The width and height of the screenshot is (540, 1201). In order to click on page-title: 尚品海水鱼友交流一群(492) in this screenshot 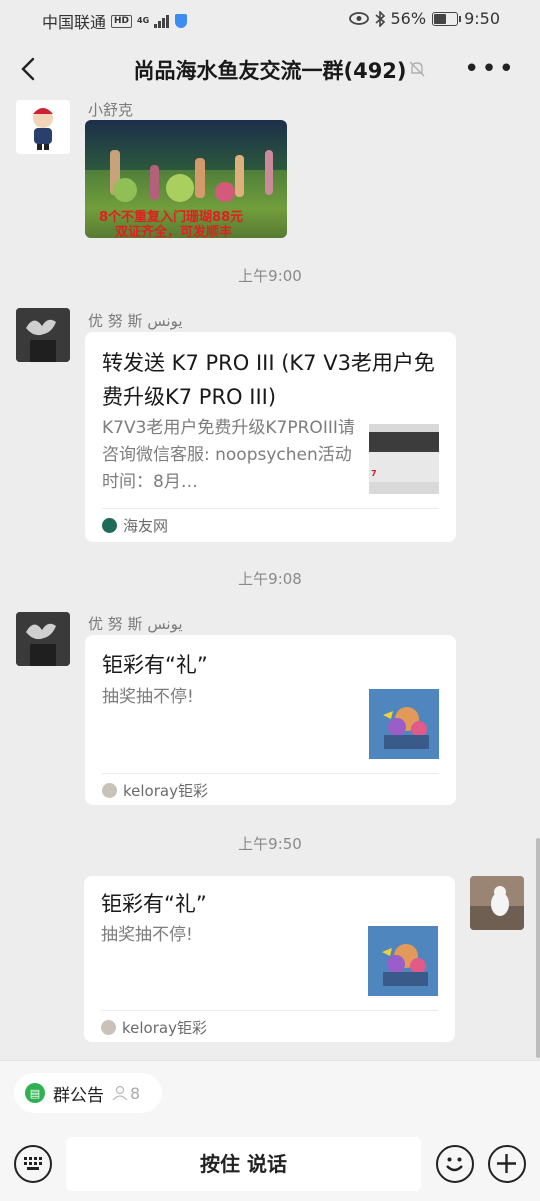, I will do `click(270, 71)`.